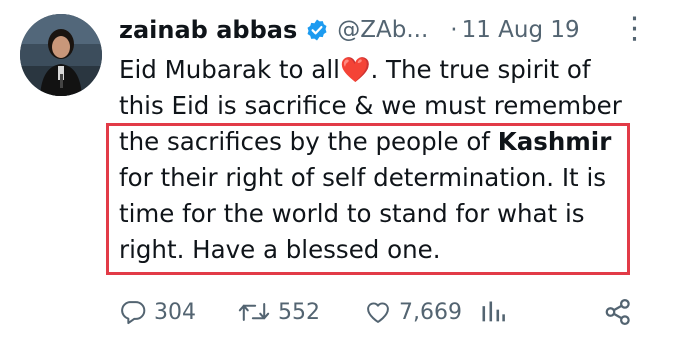  I want to click on retweet-icon, so click(254, 312).